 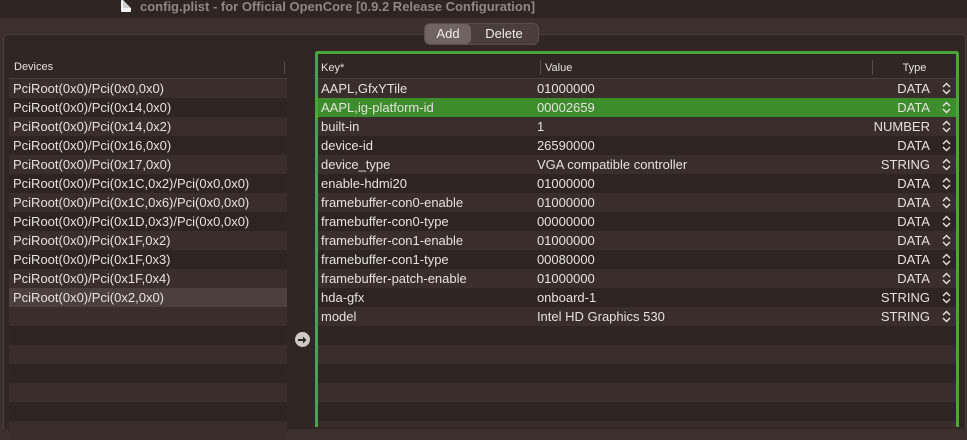 I want to click on property-type-select: NUMBER, so click(x=904, y=126).